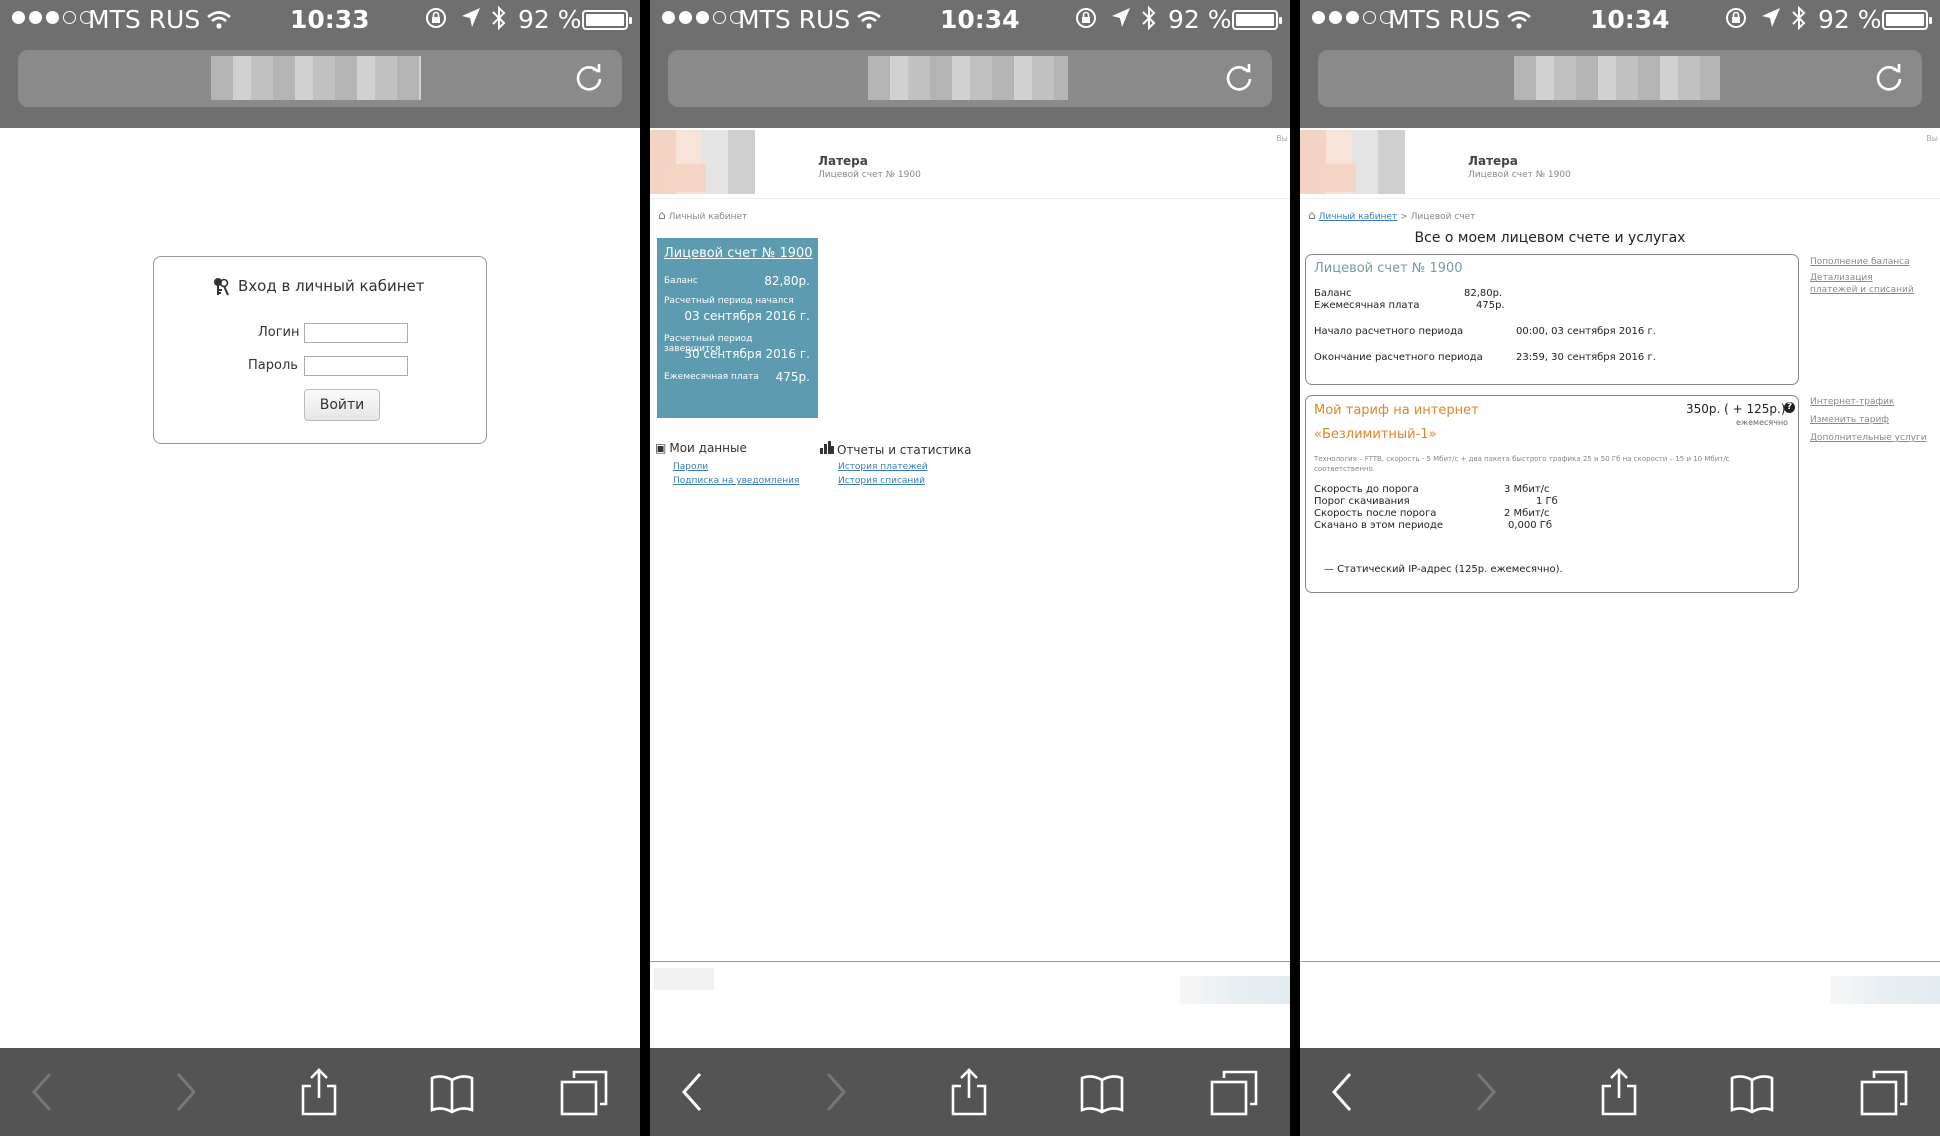 This screenshot has width=1940, height=1136. What do you see at coordinates (1547, 501) in the screenshot?
I see `threshold-value: 1 Гб` at bounding box center [1547, 501].